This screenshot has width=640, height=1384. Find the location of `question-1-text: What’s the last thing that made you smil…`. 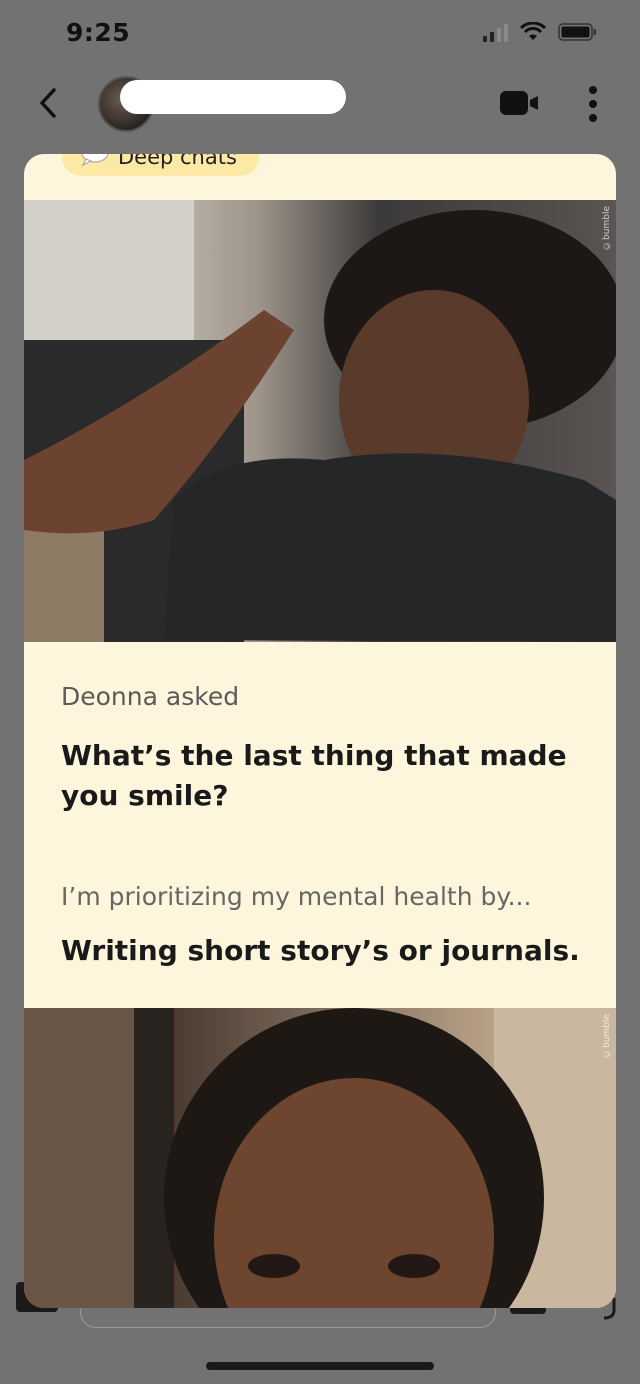

question-1-text: What’s the last thing that made you smil… is located at coordinates (314, 775).